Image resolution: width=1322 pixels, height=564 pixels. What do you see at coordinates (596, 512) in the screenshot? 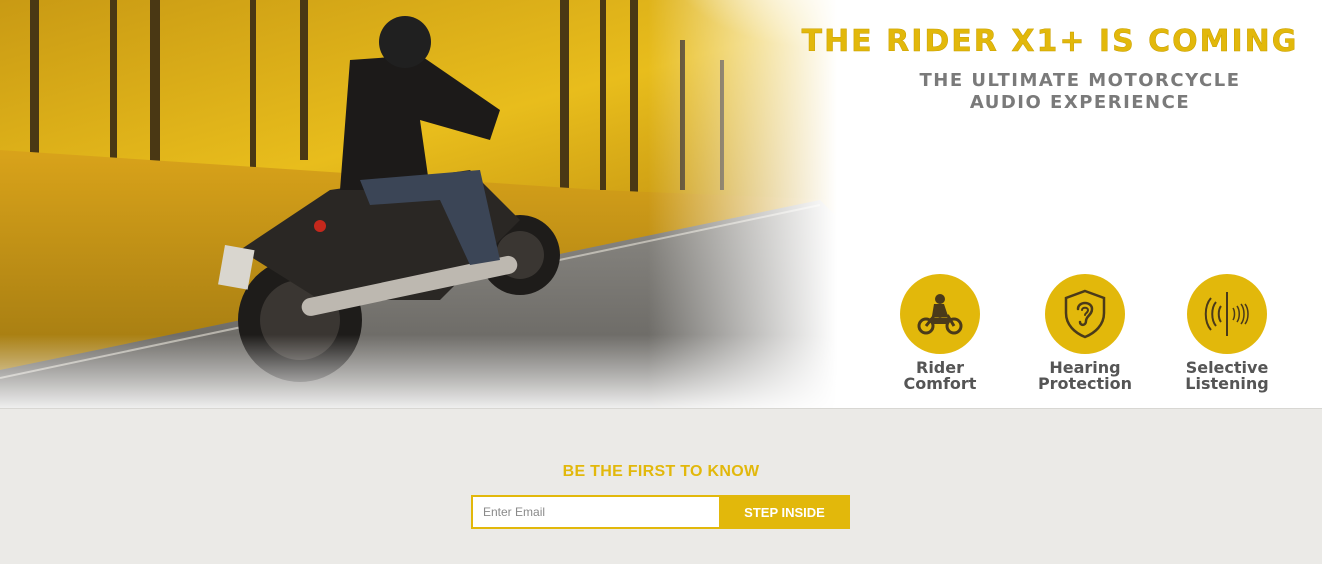
I see `email-input` at bounding box center [596, 512].